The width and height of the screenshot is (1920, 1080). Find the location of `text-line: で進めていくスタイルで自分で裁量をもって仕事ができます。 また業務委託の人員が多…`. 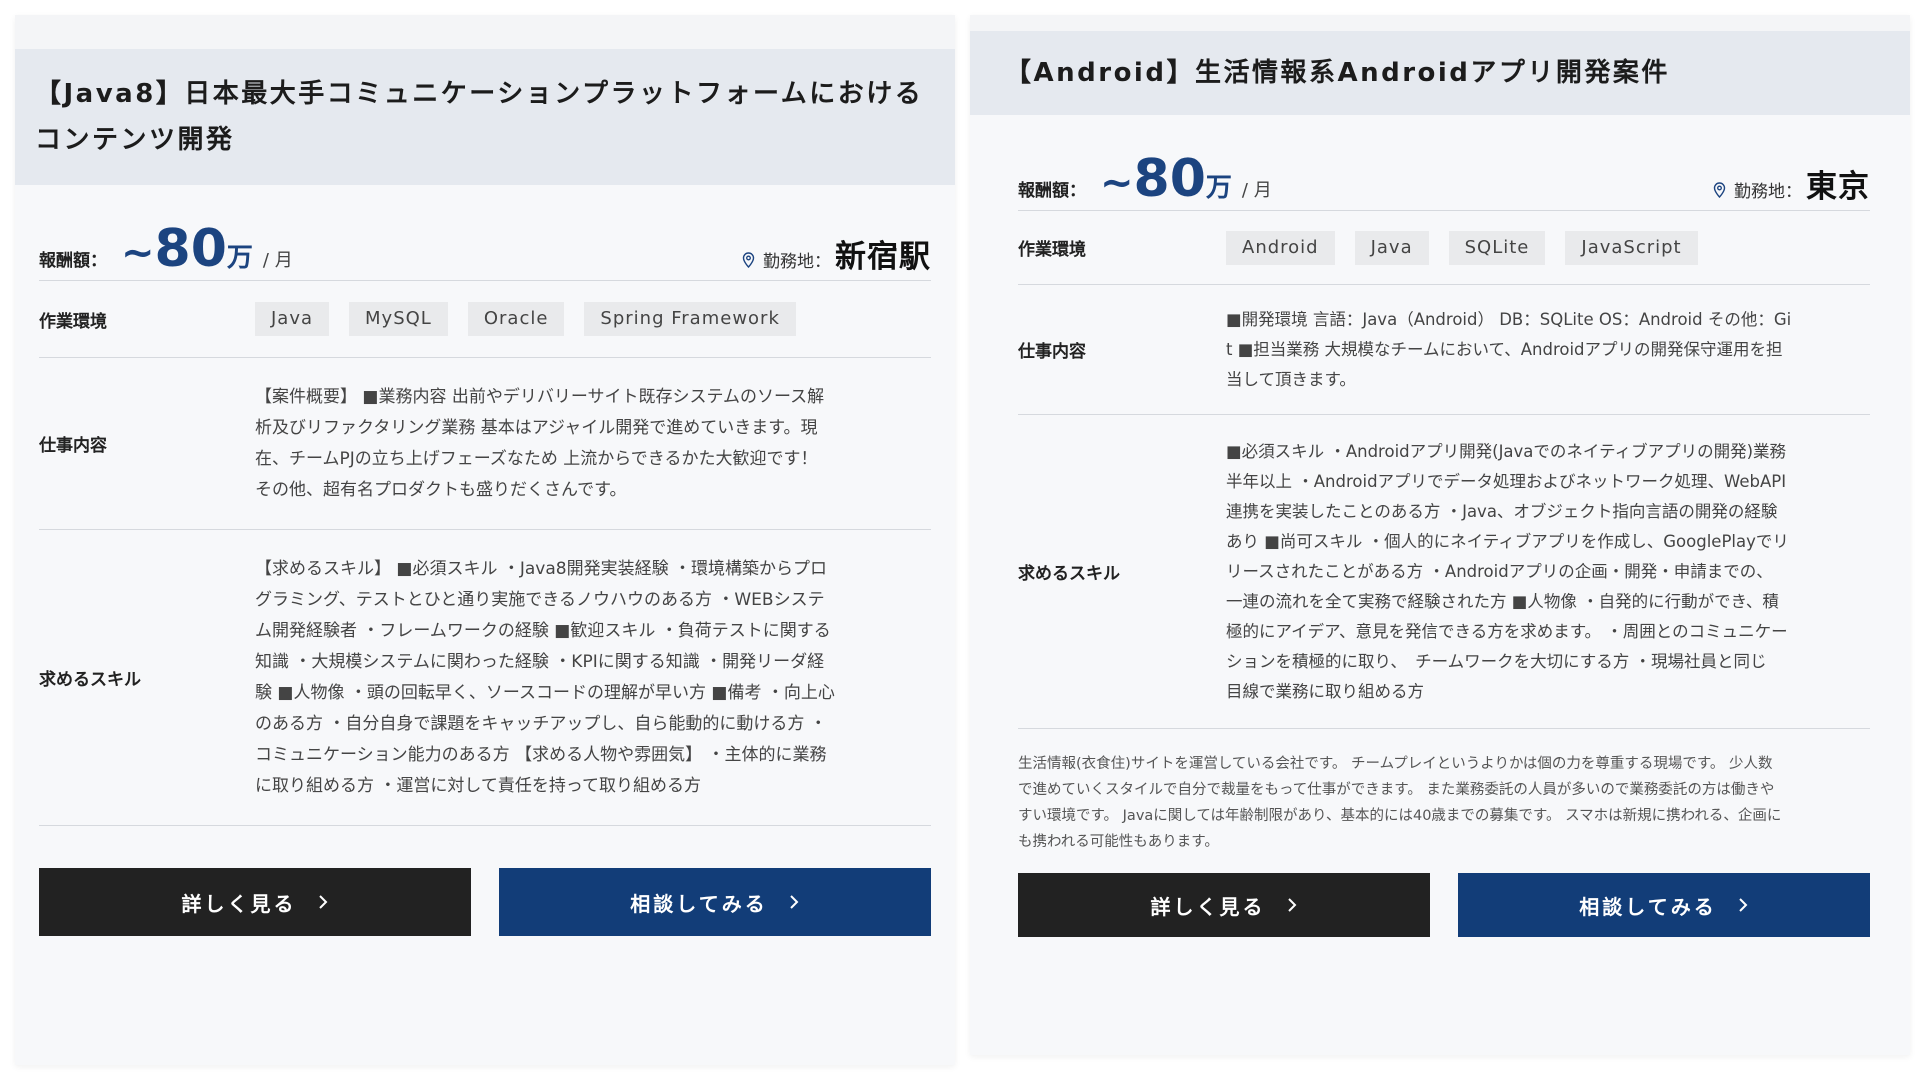

text-line: で進めていくスタイルで自分で裁量をもって仕事ができます。 また業務委託の人員が多… is located at coordinates (1396, 790).